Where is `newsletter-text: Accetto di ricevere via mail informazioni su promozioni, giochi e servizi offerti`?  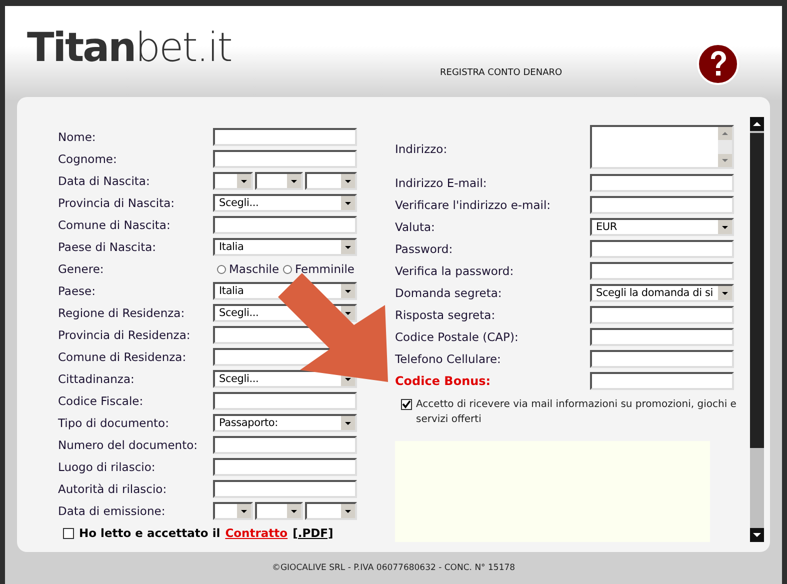 newsletter-text: Accetto di ricevere via mail informazioni su promozioni, giochi e servizi offerti is located at coordinates (577, 412).